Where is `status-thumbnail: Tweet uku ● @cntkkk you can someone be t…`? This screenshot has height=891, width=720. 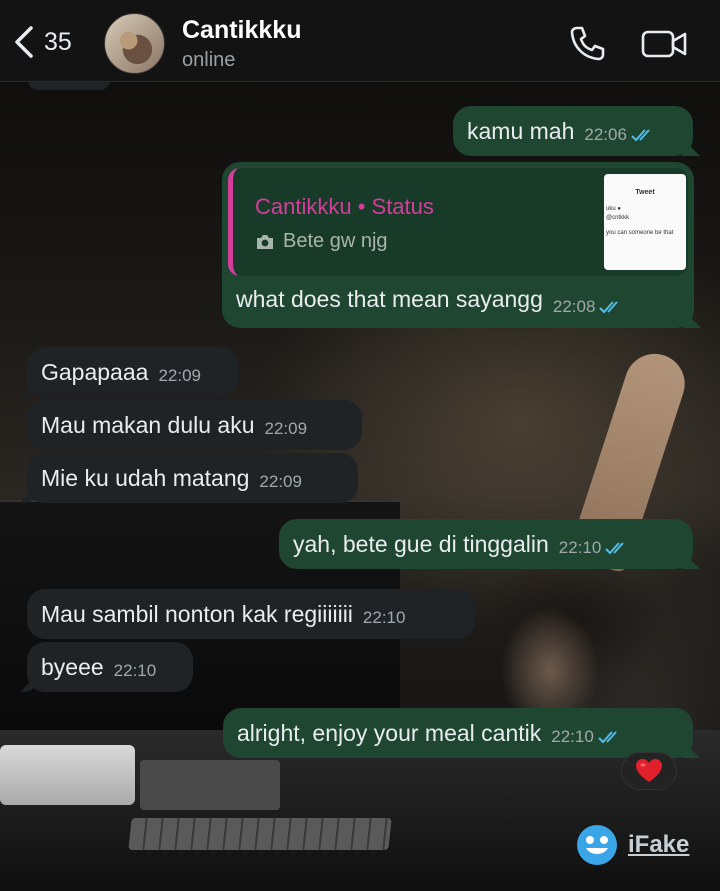 status-thumbnail: Tweet uku ● @cntkkk you can someone be t… is located at coordinates (645, 222).